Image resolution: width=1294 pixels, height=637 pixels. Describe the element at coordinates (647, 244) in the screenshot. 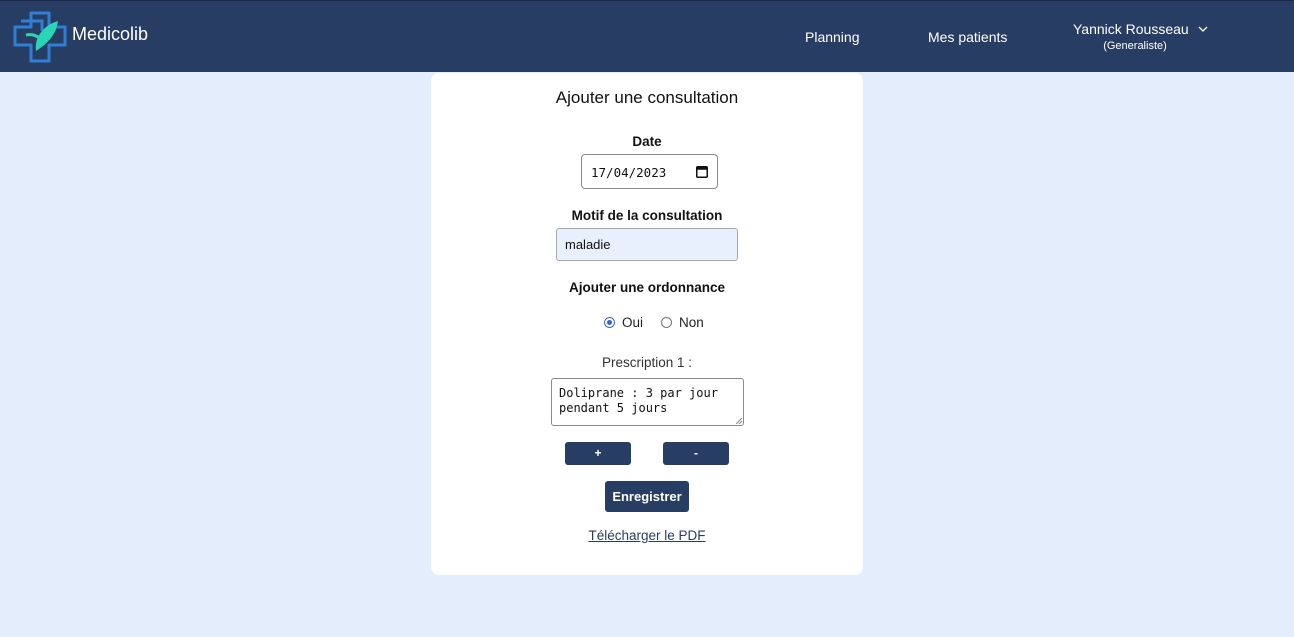

I see `motif-input` at that location.